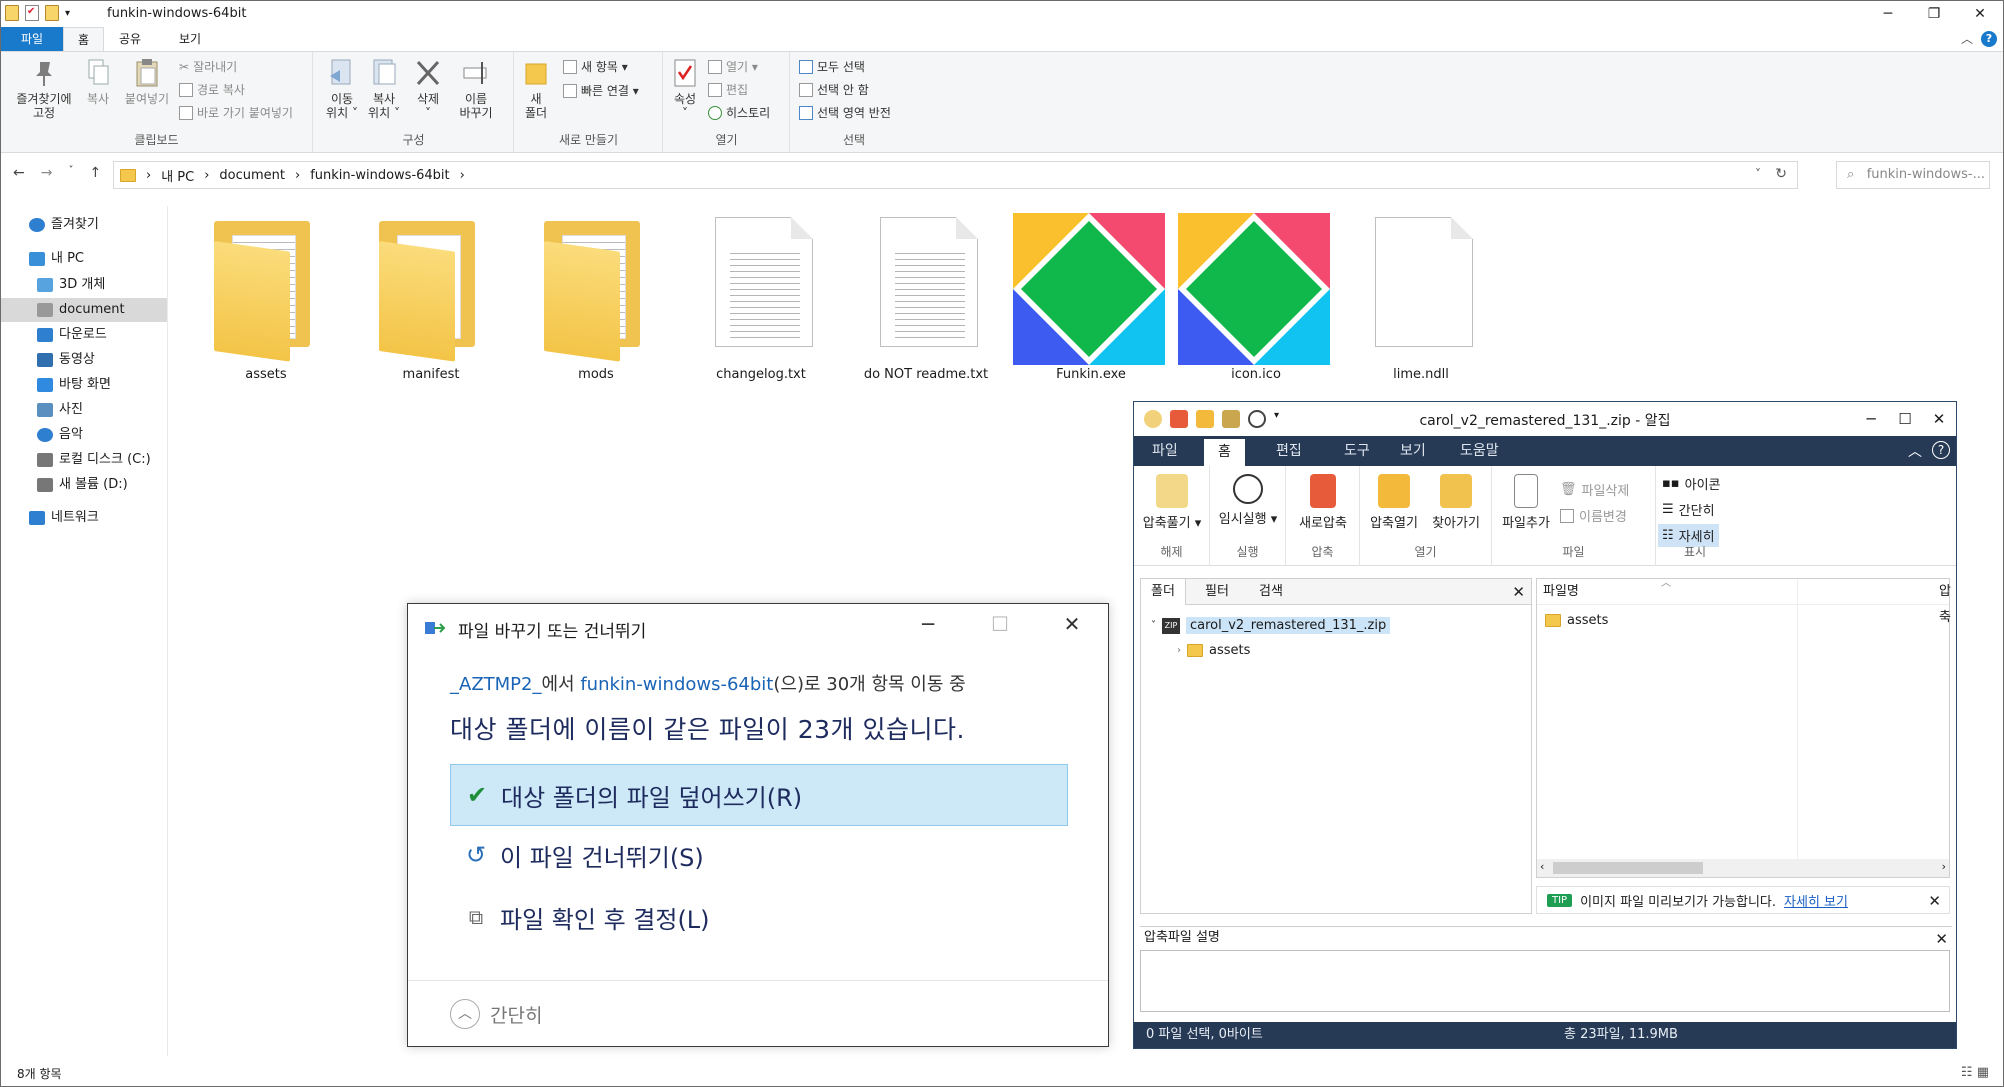  Describe the element at coordinates (84, 435) in the screenshot. I see `sidebar-item: 음악` at that location.